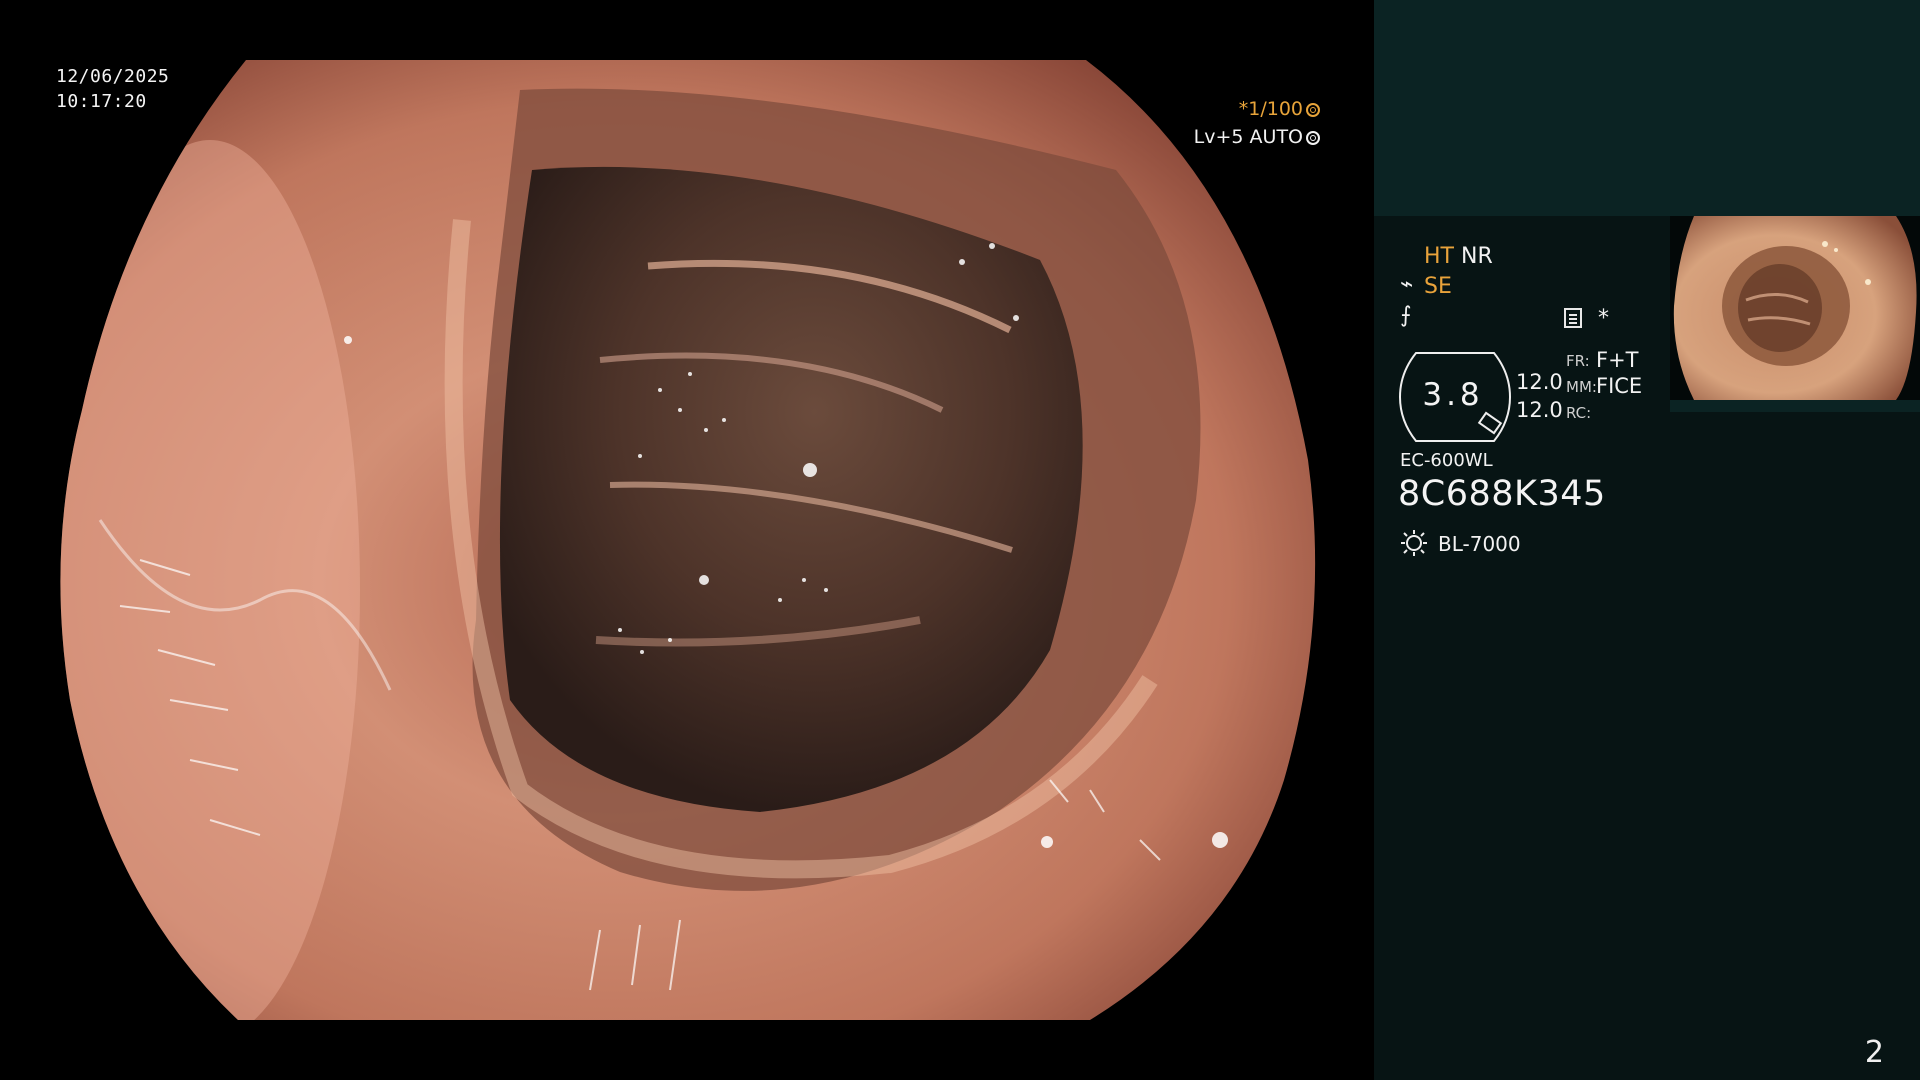 The height and width of the screenshot is (1080, 1920). Describe the element at coordinates (1406, 315) in the screenshot. I see `mode-icon: ⨍` at that location.